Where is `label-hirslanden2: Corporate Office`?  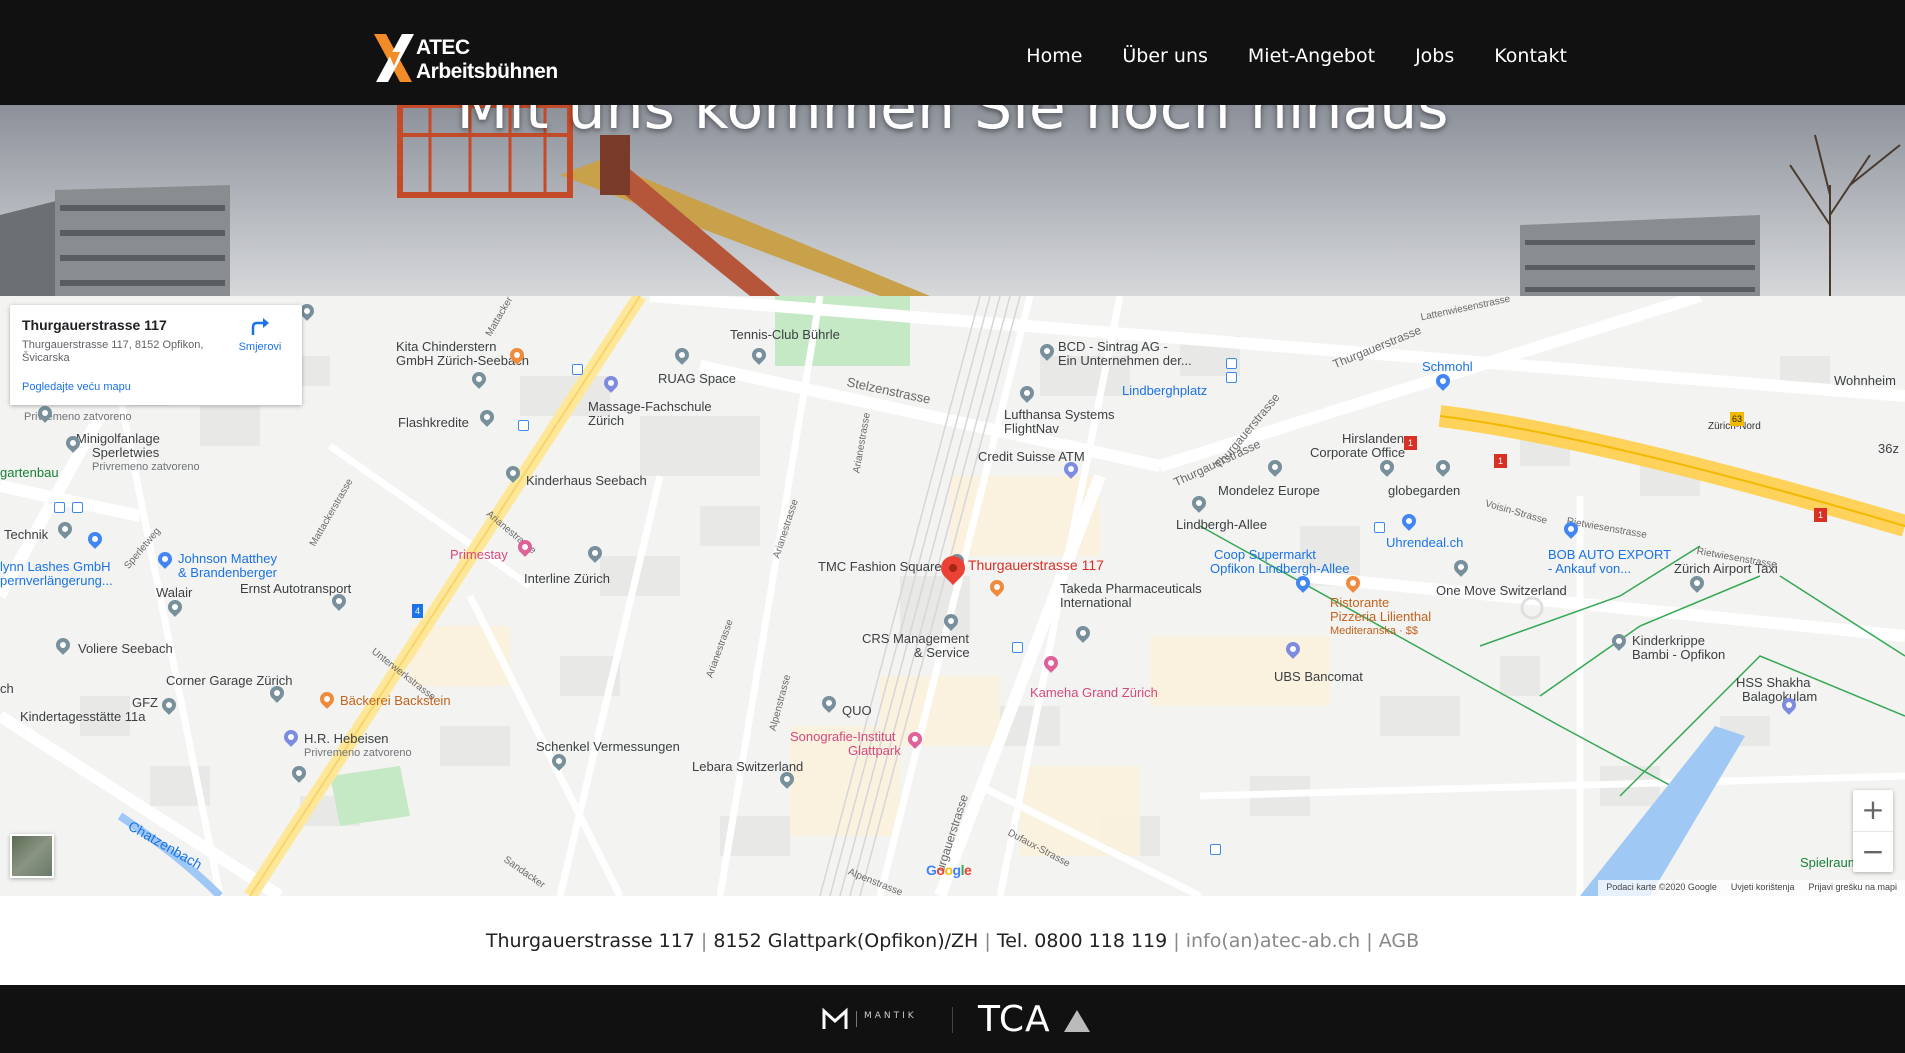 label-hirslanden2: Corporate Office is located at coordinates (1358, 452).